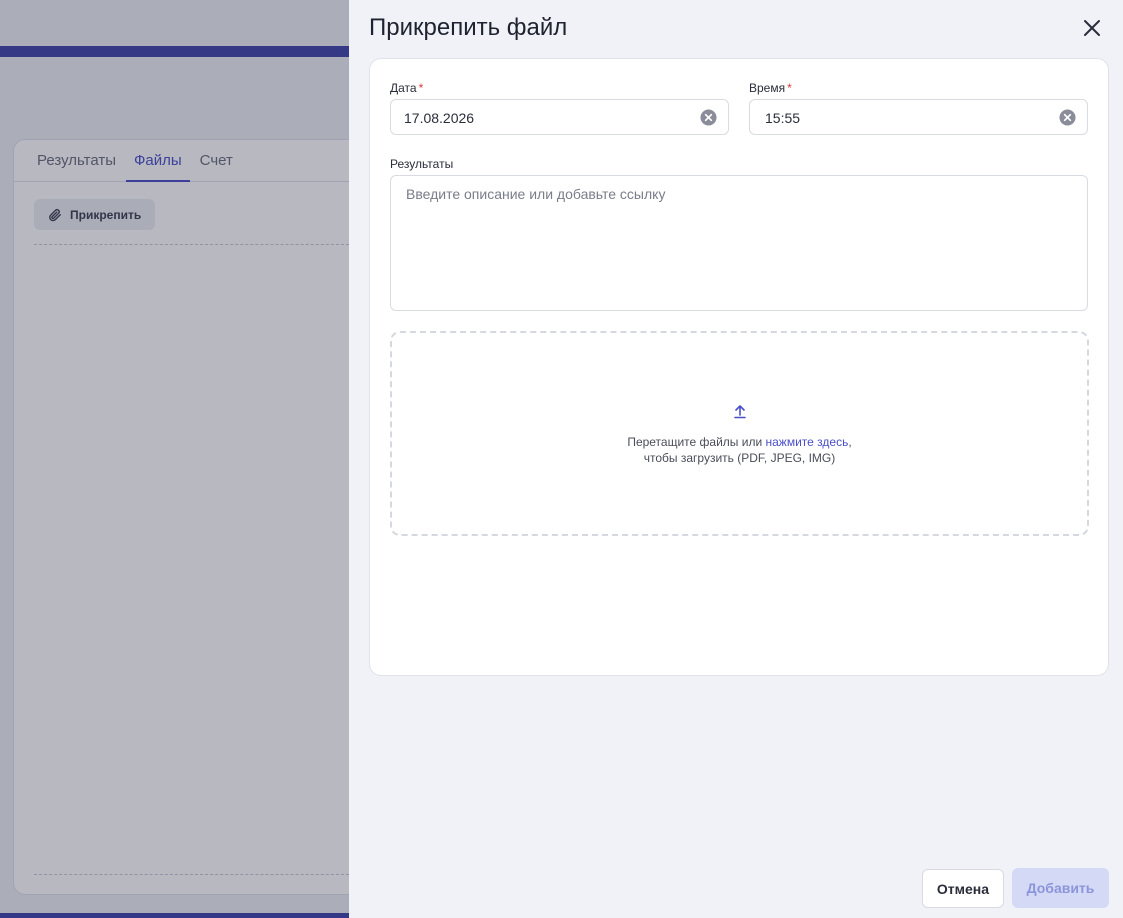 The height and width of the screenshot is (918, 1123). I want to click on results-label: Результаты, so click(422, 164).